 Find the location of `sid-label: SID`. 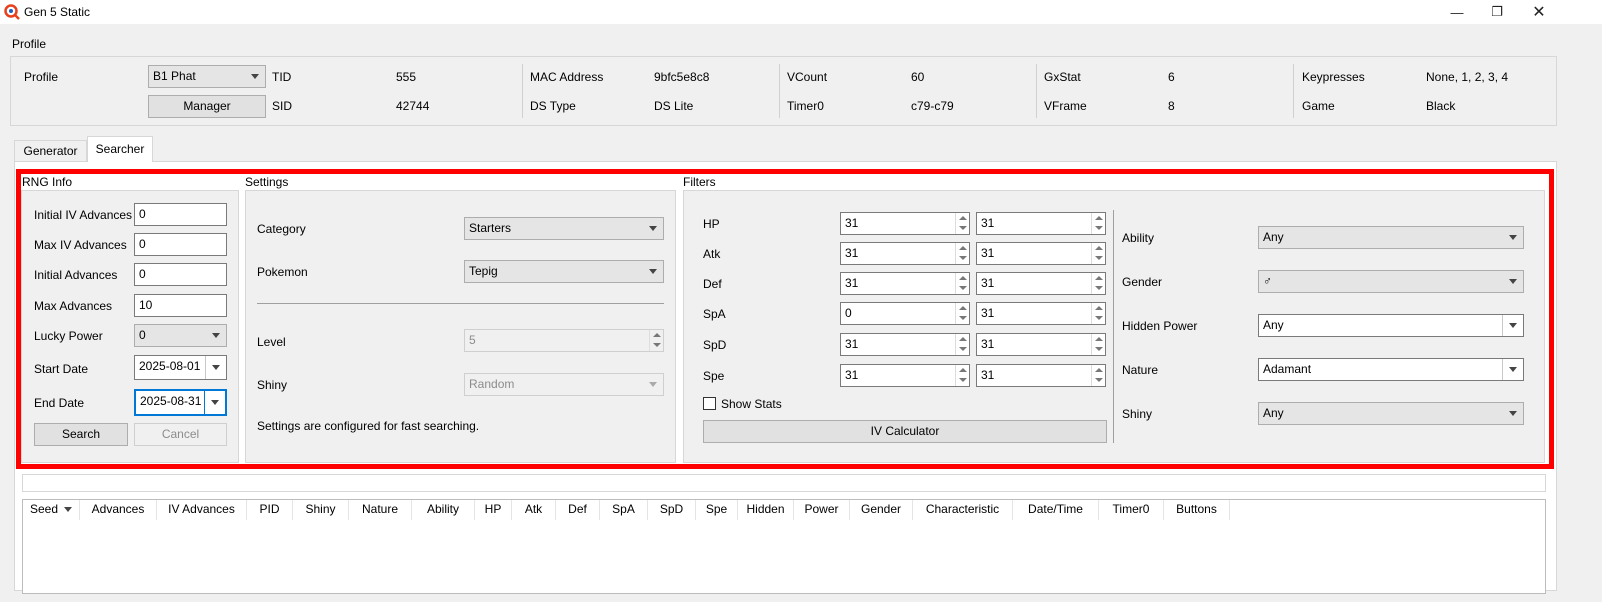

sid-label: SID is located at coordinates (282, 106).